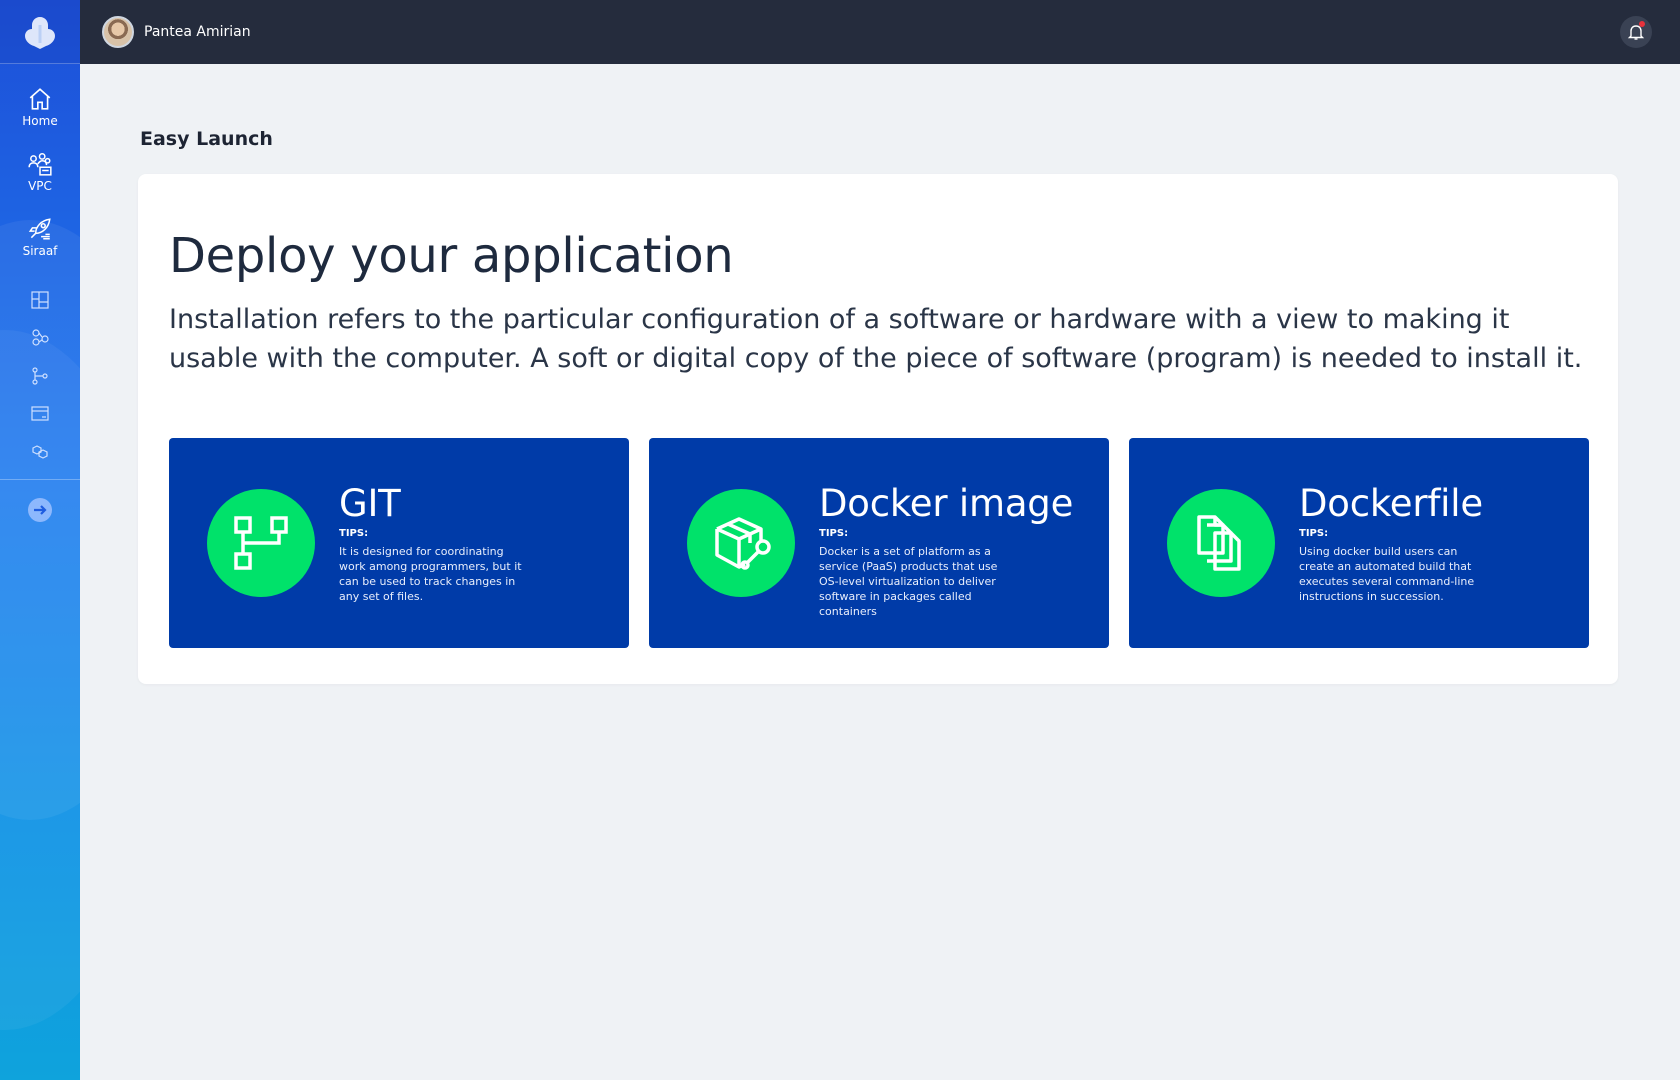 Image resolution: width=1680 pixels, height=1080 pixels. What do you see at coordinates (40, 251) in the screenshot?
I see `sidebar-item-label: Siraaf` at bounding box center [40, 251].